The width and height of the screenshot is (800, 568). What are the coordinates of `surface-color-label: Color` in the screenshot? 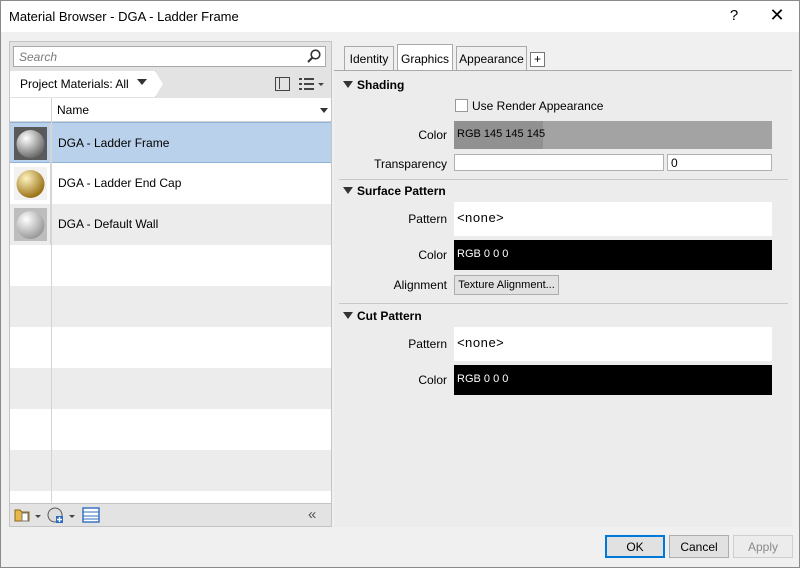 It's located at (432, 255).